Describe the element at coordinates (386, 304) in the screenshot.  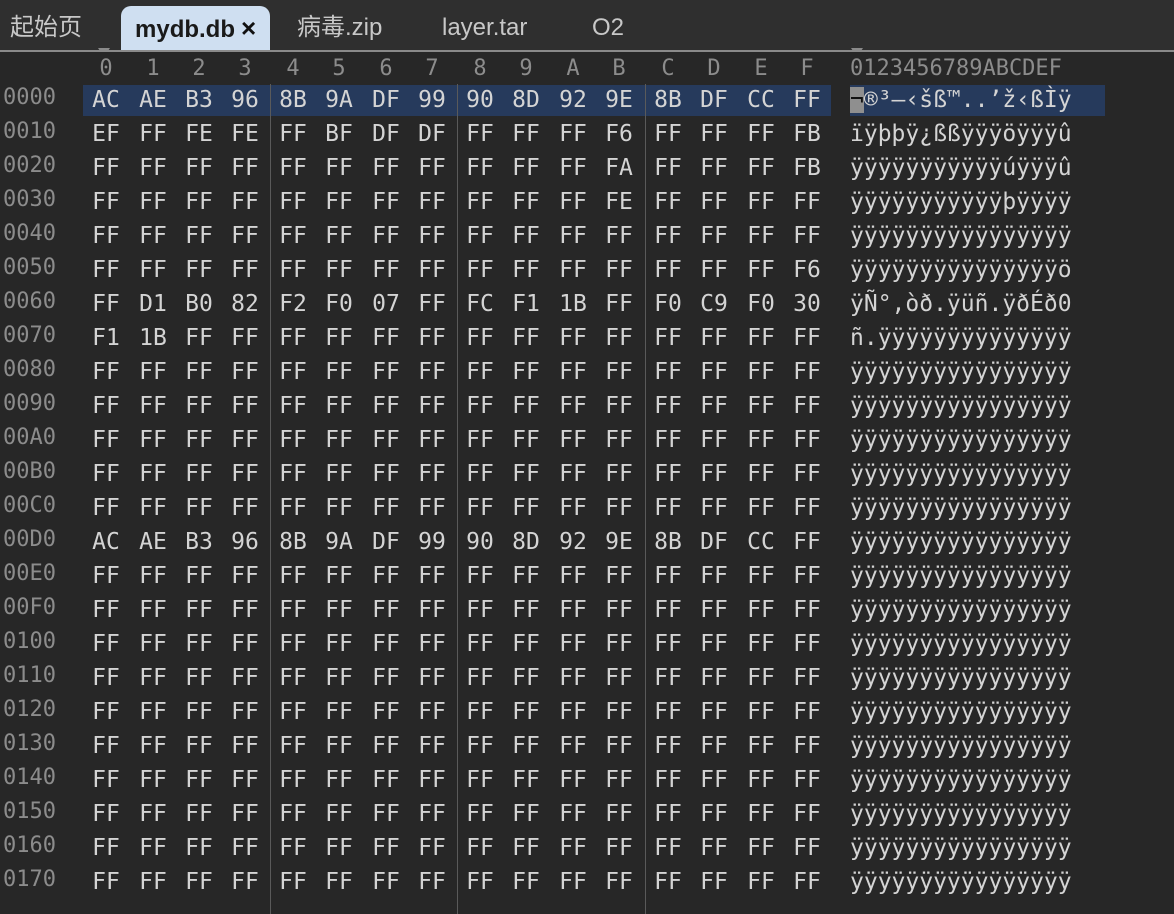
I see `hex-byte-cell: 07` at that location.